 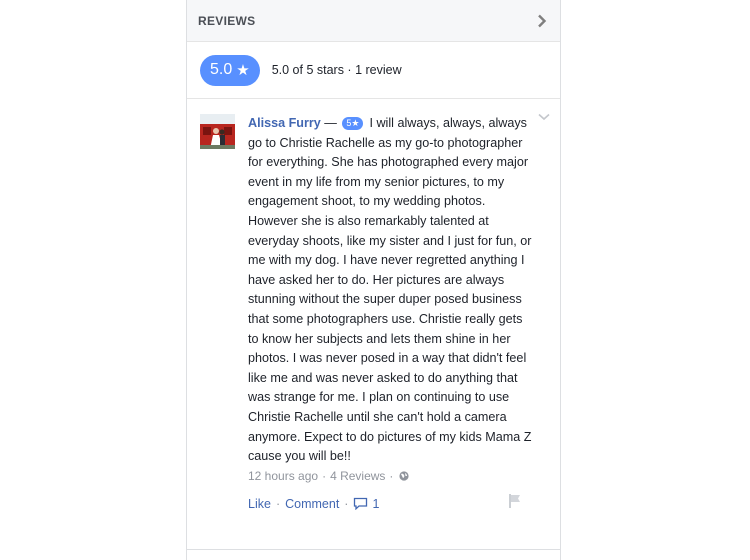 What do you see at coordinates (353, 123) in the screenshot?
I see `review-rating-badge: 5★` at bounding box center [353, 123].